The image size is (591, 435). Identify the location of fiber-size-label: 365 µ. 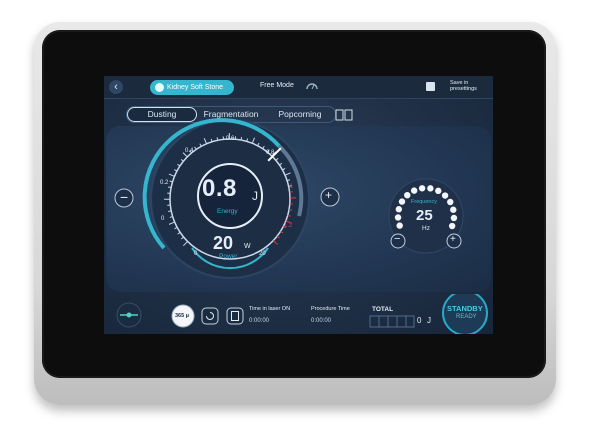
(182, 316).